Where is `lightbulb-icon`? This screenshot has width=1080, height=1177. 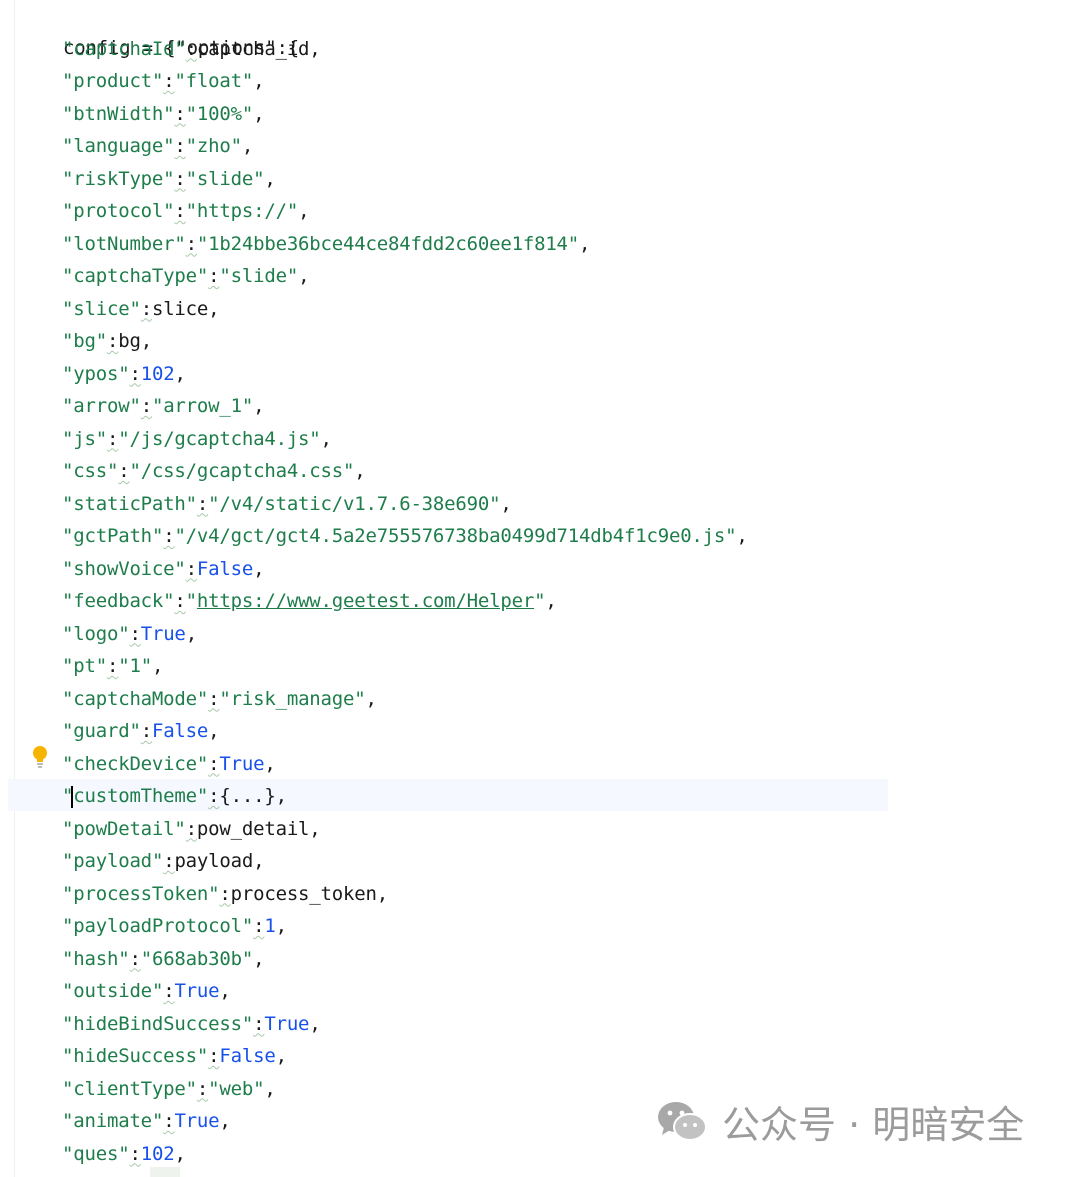
lightbulb-icon is located at coordinates (40, 757).